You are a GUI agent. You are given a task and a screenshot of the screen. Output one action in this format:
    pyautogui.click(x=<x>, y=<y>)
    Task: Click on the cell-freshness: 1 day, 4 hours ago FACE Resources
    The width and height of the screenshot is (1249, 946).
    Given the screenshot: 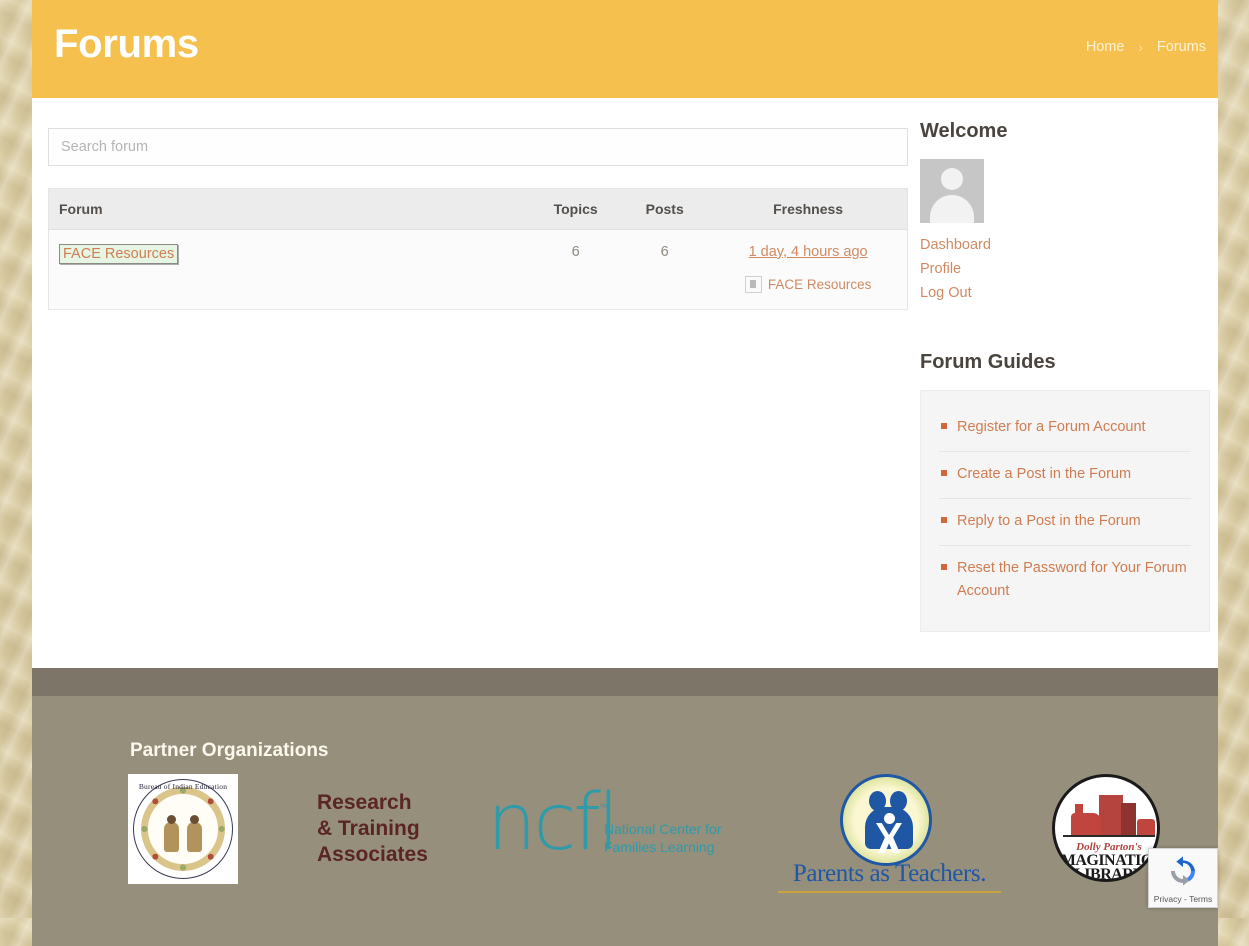 What is the action you would take?
    pyautogui.click(x=808, y=269)
    